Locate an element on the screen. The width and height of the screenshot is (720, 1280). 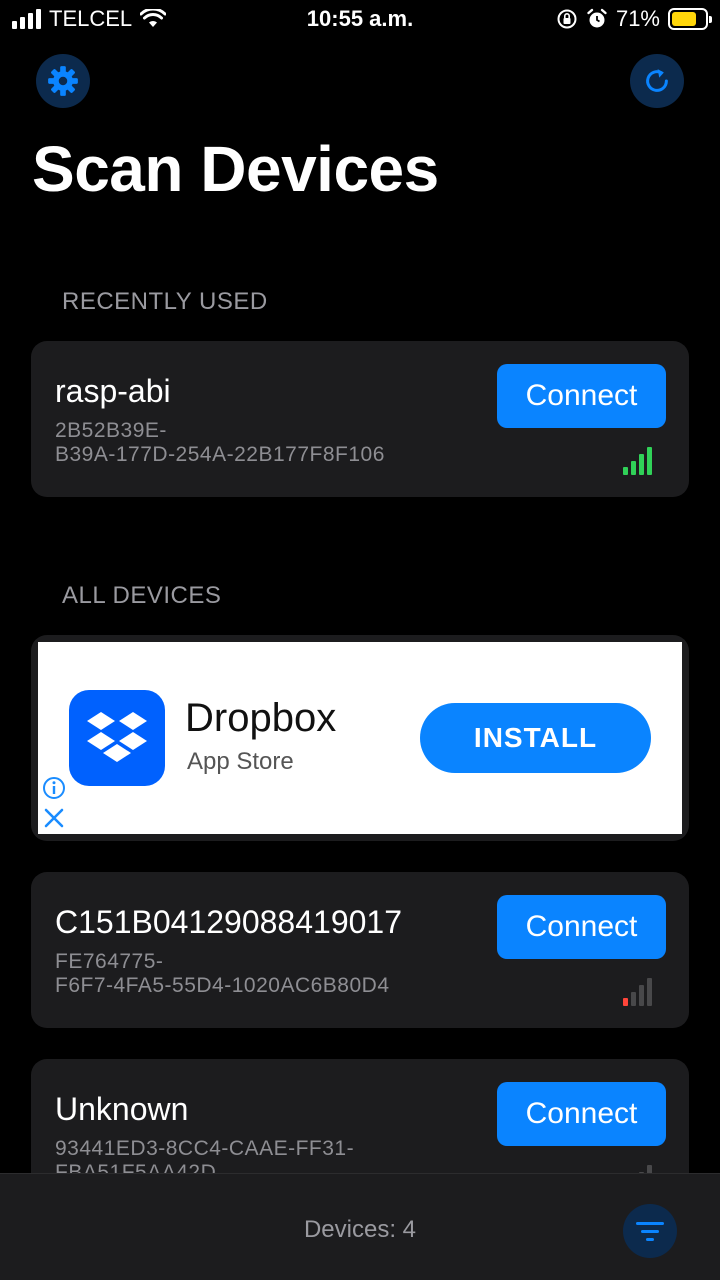
carrier-label: TELCEL is located at coordinates (91, 18).